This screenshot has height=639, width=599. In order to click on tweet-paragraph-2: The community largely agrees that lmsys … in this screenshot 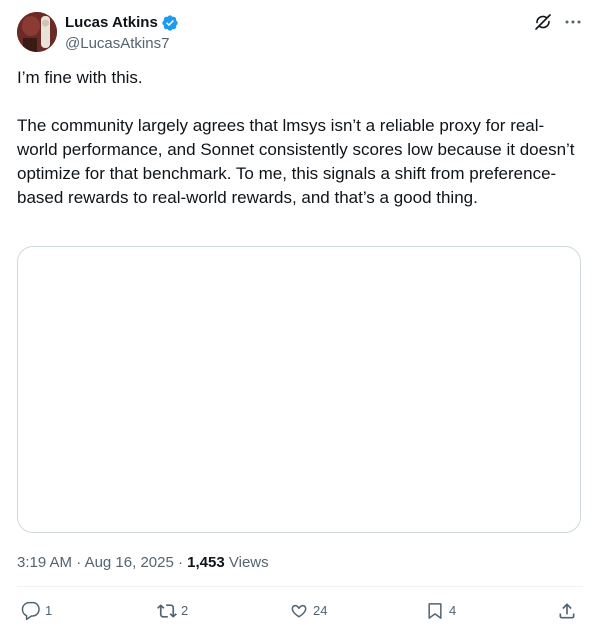, I will do `click(296, 161)`.